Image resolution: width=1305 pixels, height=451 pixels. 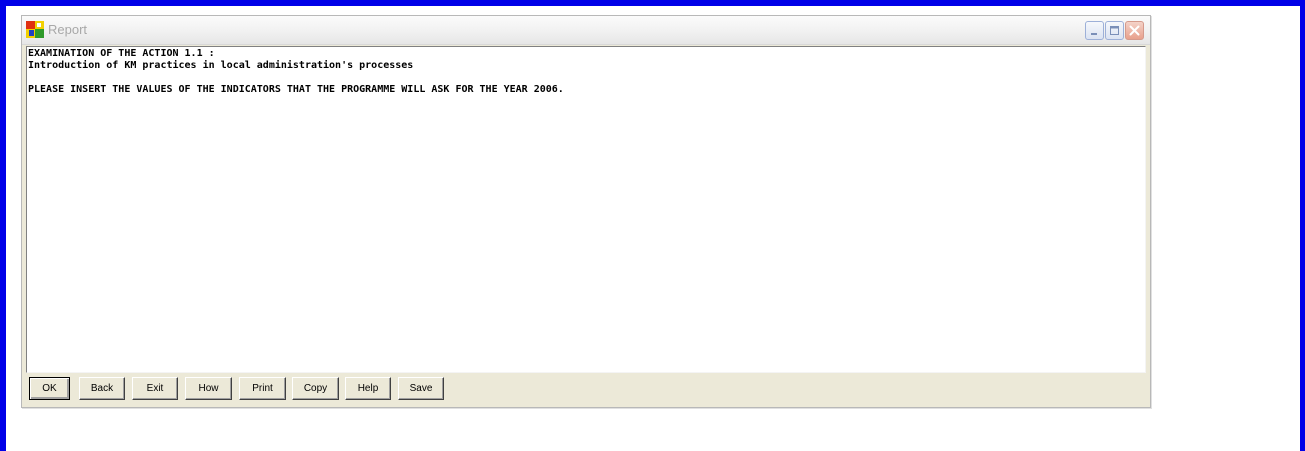 What do you see at coordinates (49, 388) in the screenshot?
I see `ok-button: OK` at bounding box center [49, 388].